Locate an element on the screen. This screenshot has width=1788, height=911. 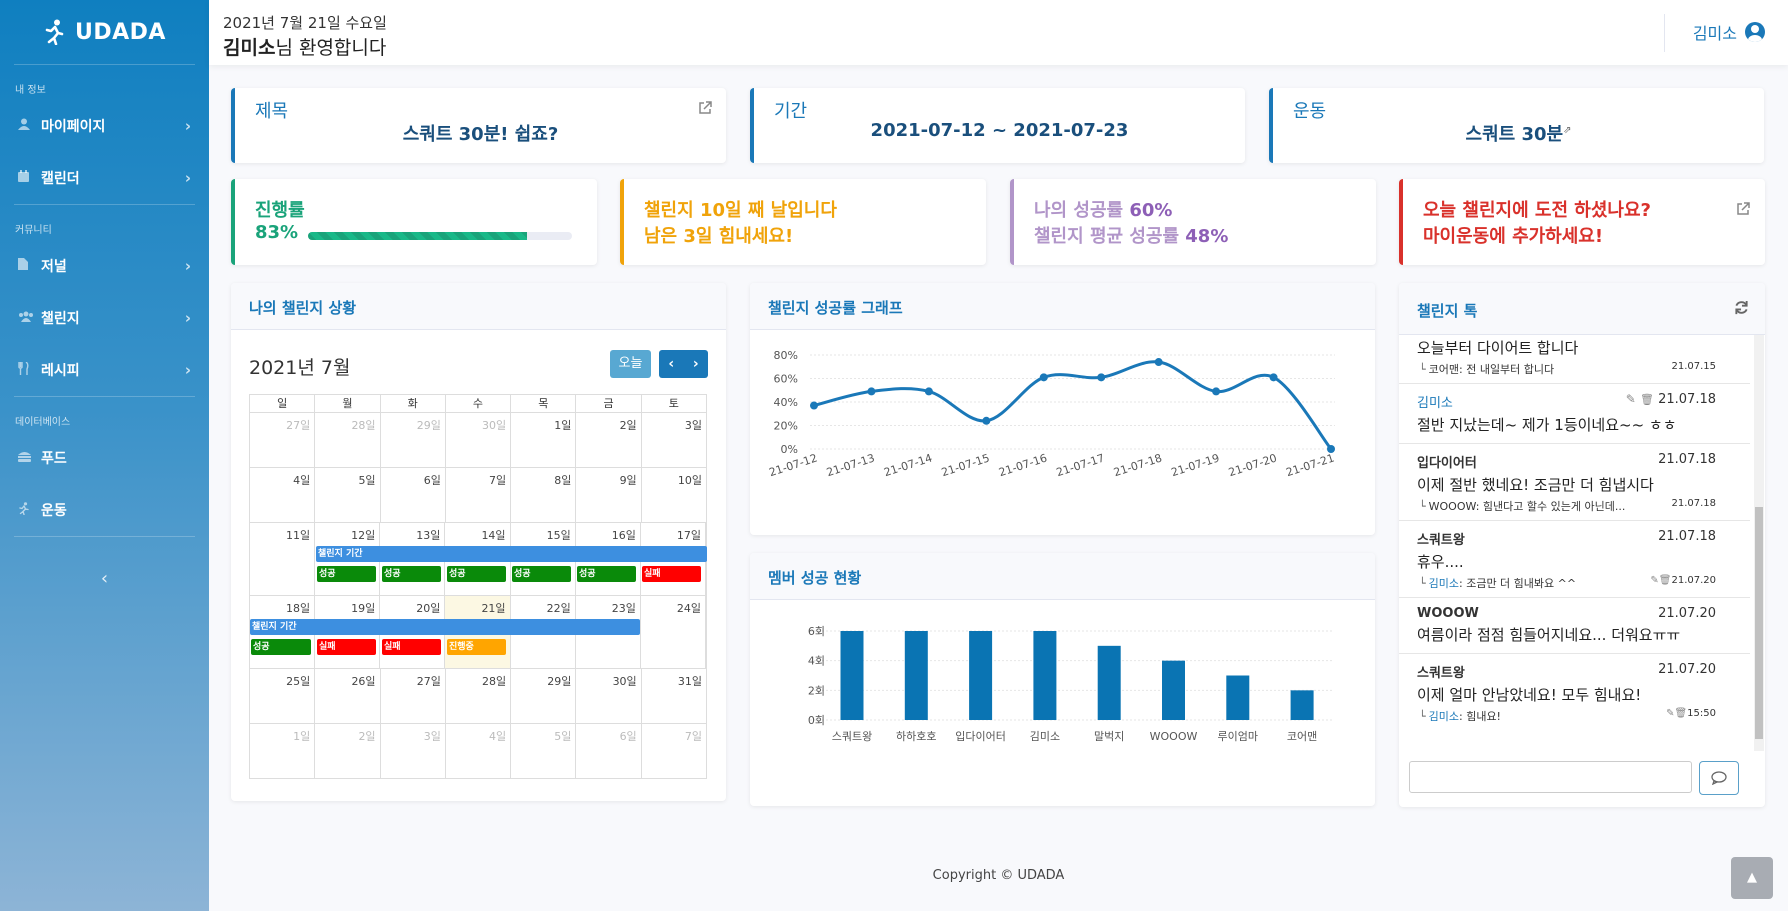
chat-send-button is located at coordinates (1719, 778).